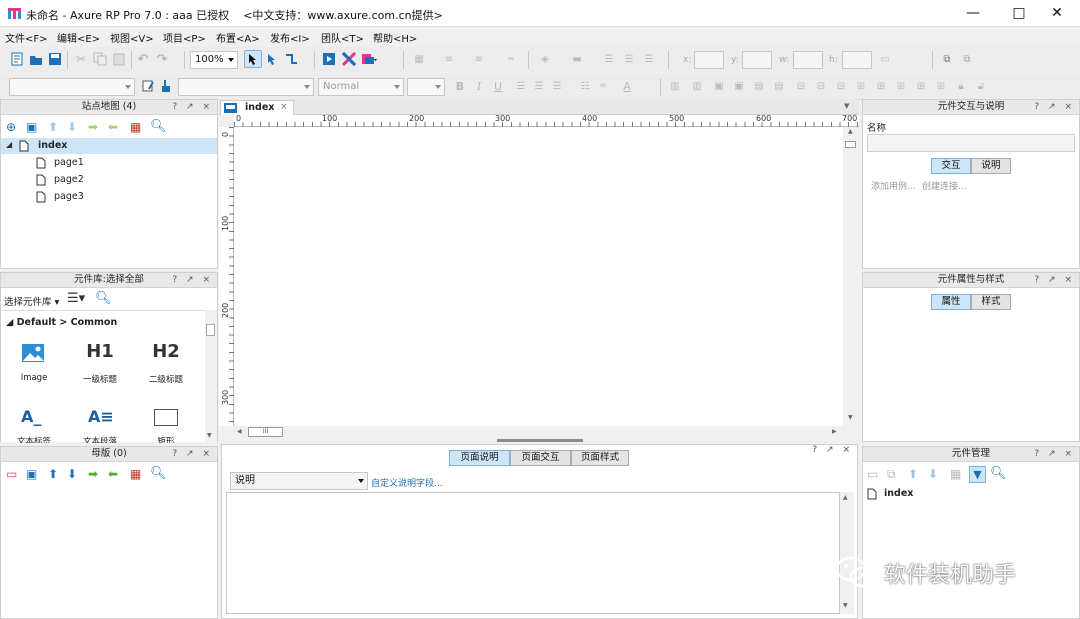  What do you see at coordinates (100, 363) in the screenshot?
I see `library-item-h1: H1 一级标题` at bounding box center [100, 363].